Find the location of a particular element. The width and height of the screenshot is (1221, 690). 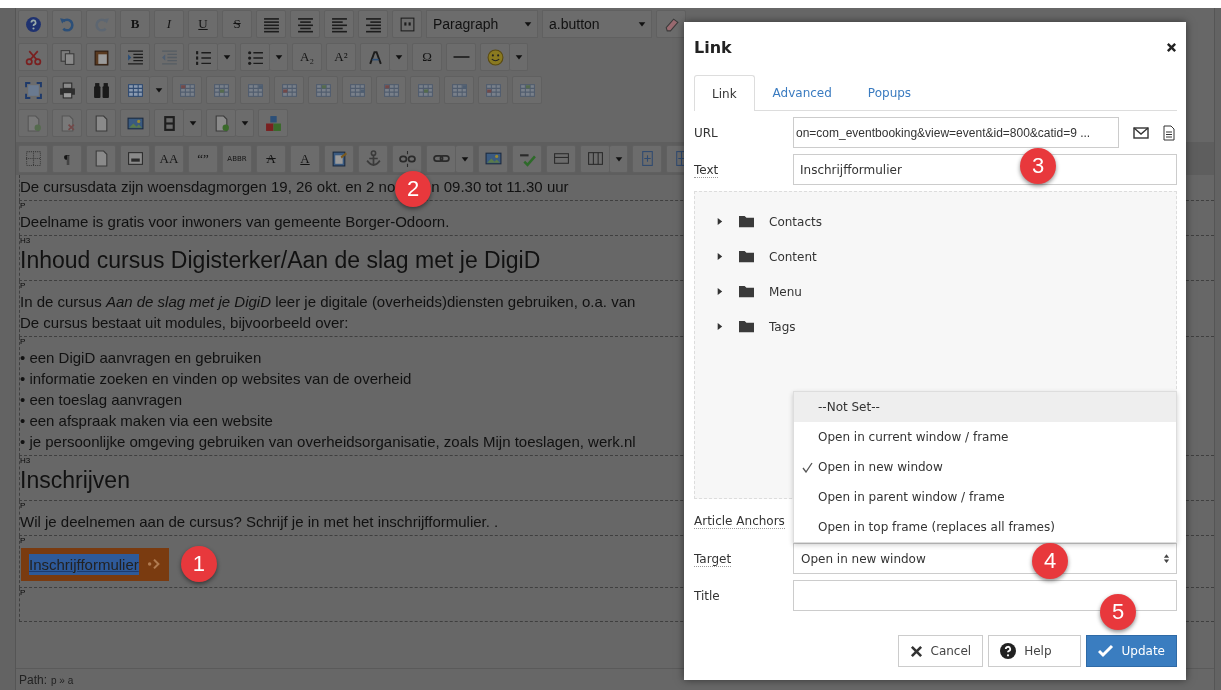

format-button: ¶ is located at coordinates (67, 158).